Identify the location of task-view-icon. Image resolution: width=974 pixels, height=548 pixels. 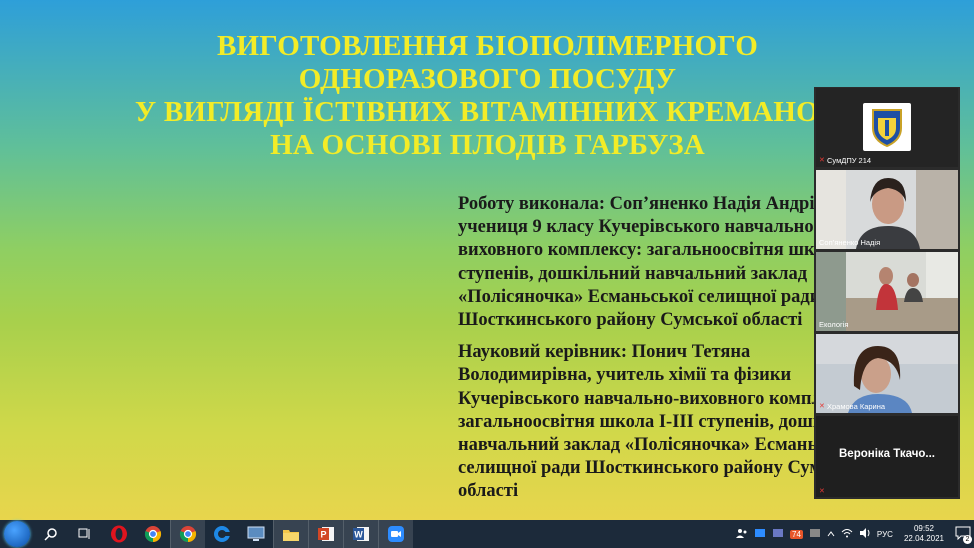
(85, 534).